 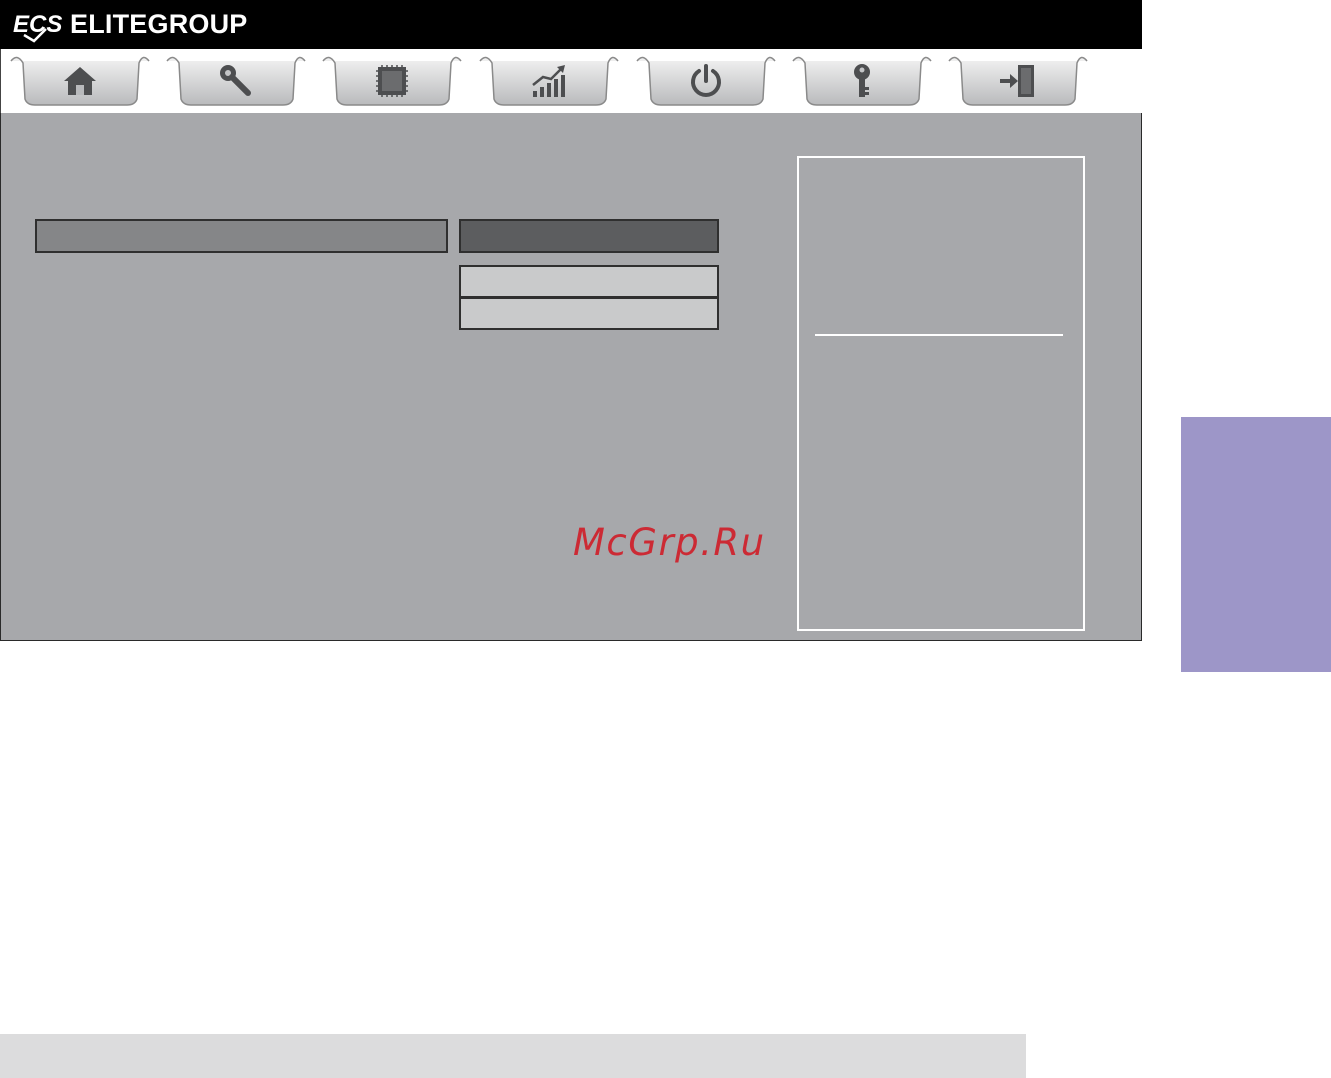 I want to click on tab-performance, so click(x=549, y=83).